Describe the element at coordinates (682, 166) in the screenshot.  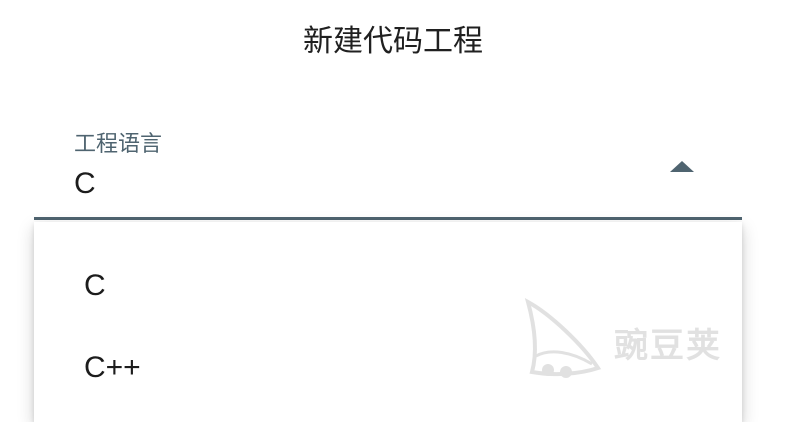
I see `arrow-up-icon` at that location.